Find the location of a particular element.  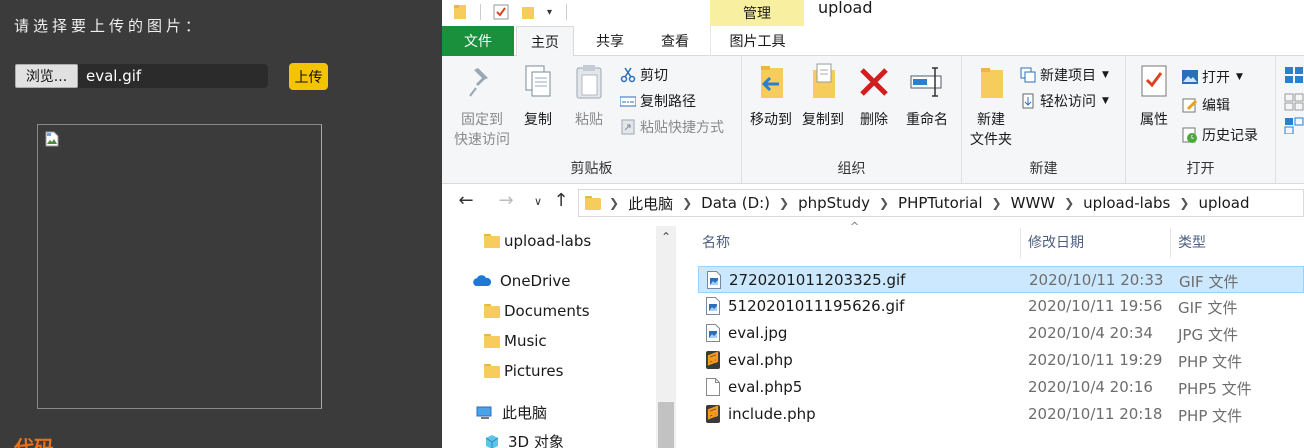

open-button: 打开 ▼ is located at coordinates (1212, 77).